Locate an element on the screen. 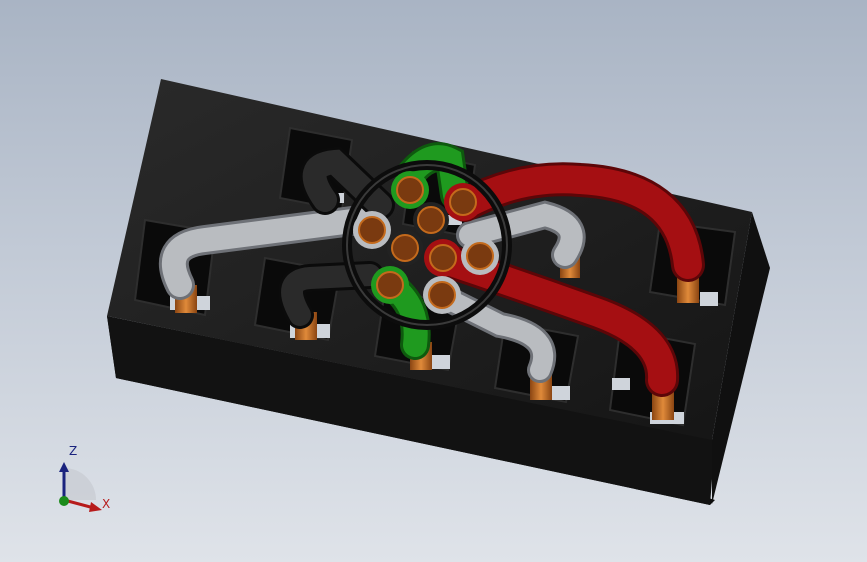 The width and height of the screenshot is (867, 562). z-axis-arrow-head is located at coordinates (64, 467).